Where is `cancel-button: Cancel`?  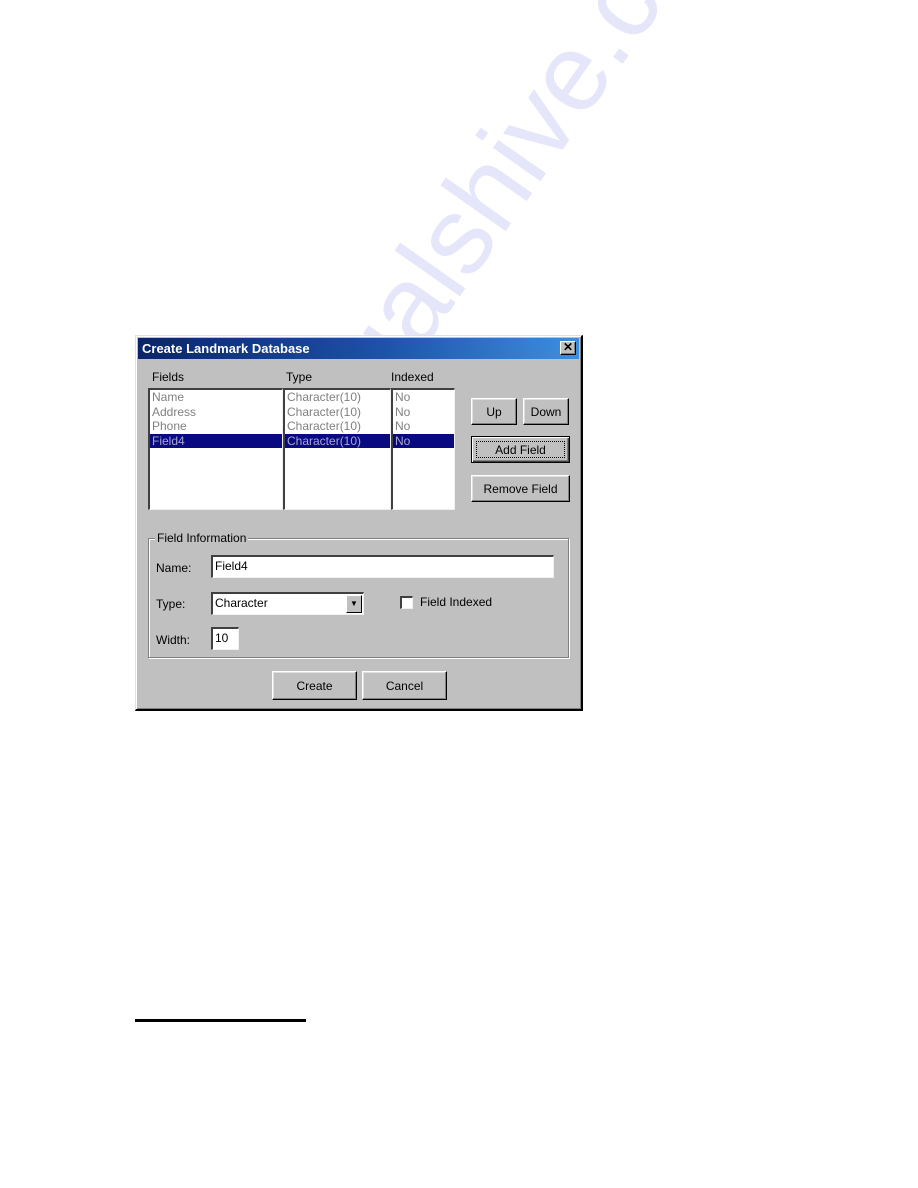
cancel-button: Cancel is located at coordinates (404, 685).